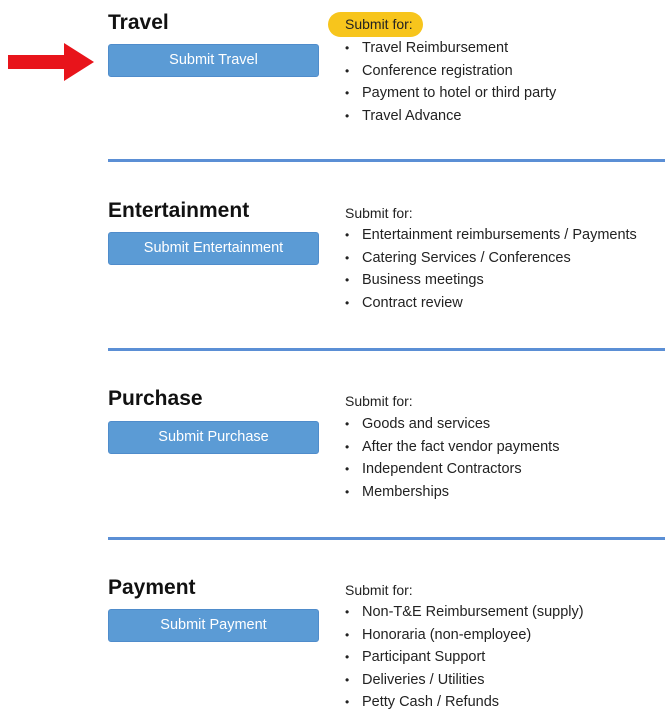 This screenshot has height=713, width=665. What do you see at coordinates (179, 210) in the screenshot?
I see `section-title: Entertainment` at bounding box center [179, 210].